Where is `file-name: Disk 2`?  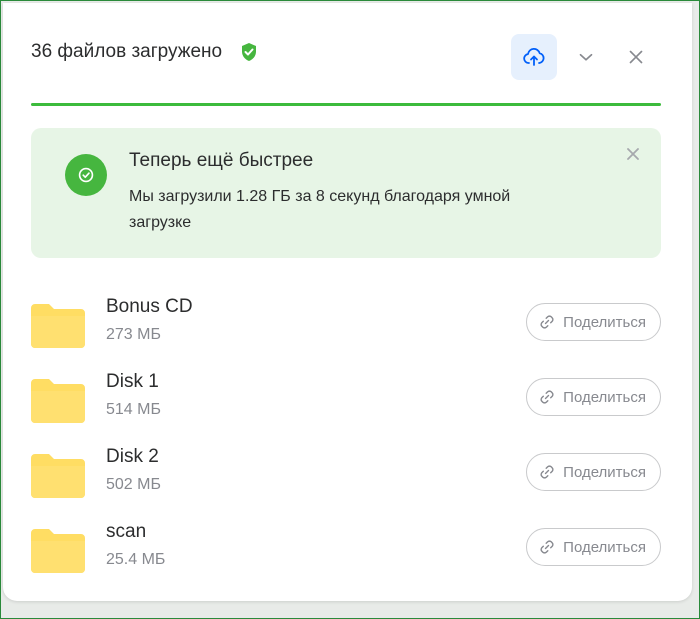 file-name: Disk 2 is located at coordinates (132, 456).